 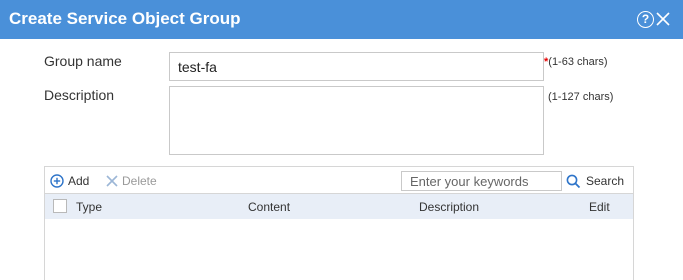 What do you see at coordinates (79, 95) in the screenshot?
I see `description-label: Description` at bounding box center [79, 95].